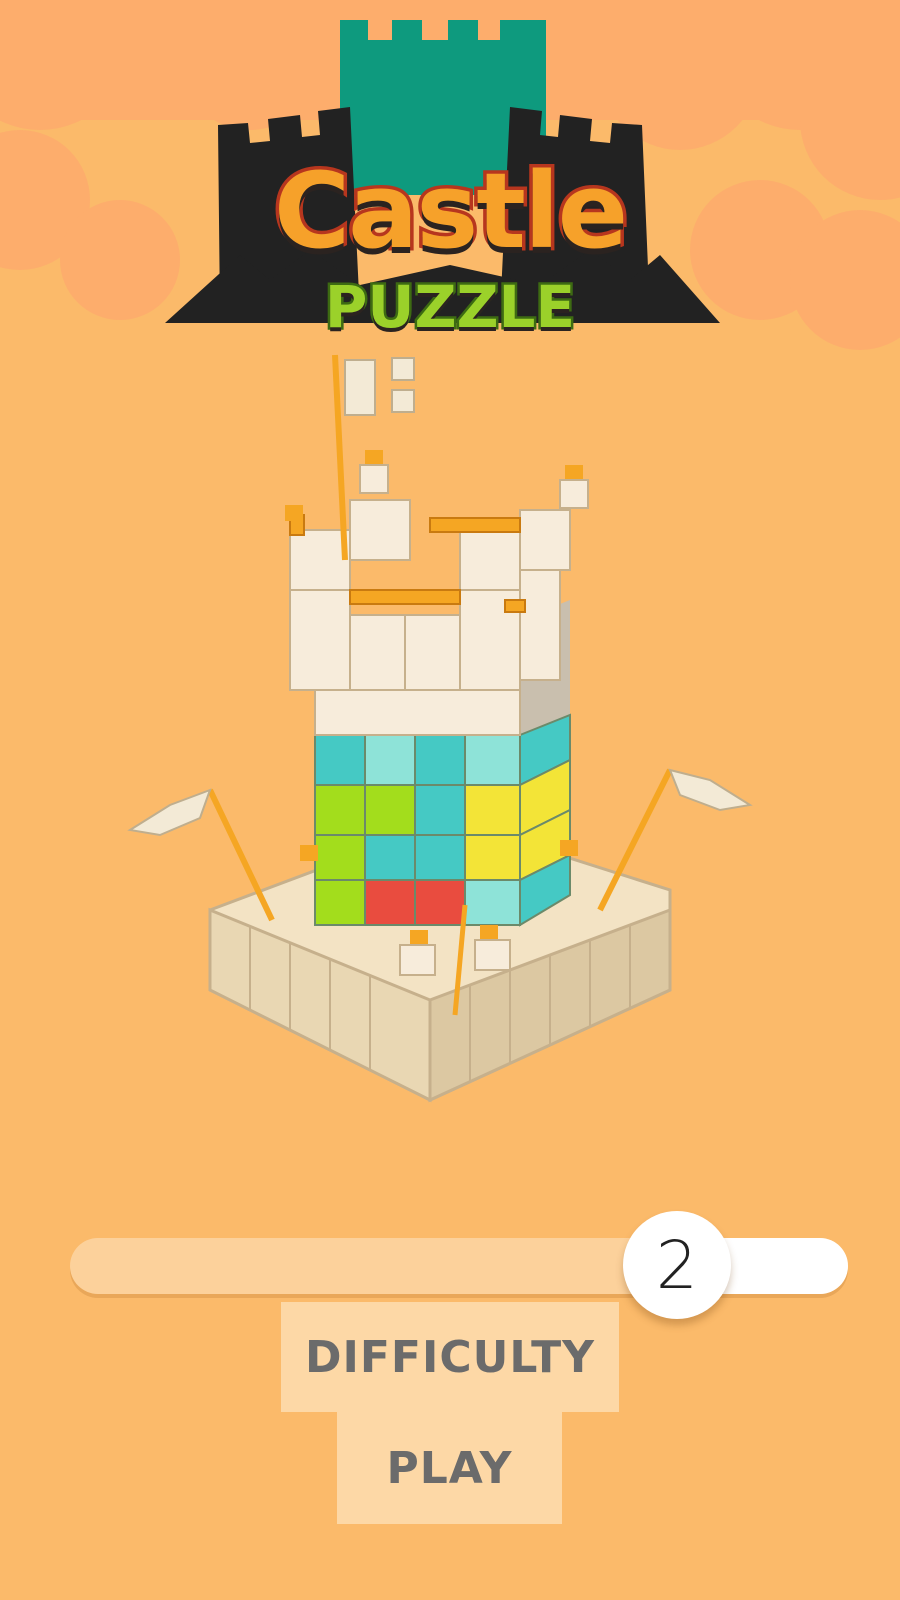 This screenshot has height=1600, width=900. What do you see at coordinates (450, 1357) in the screenshot?
I see `difficulty-button: DIFFICULTY` at bounding box center [450, 1357].